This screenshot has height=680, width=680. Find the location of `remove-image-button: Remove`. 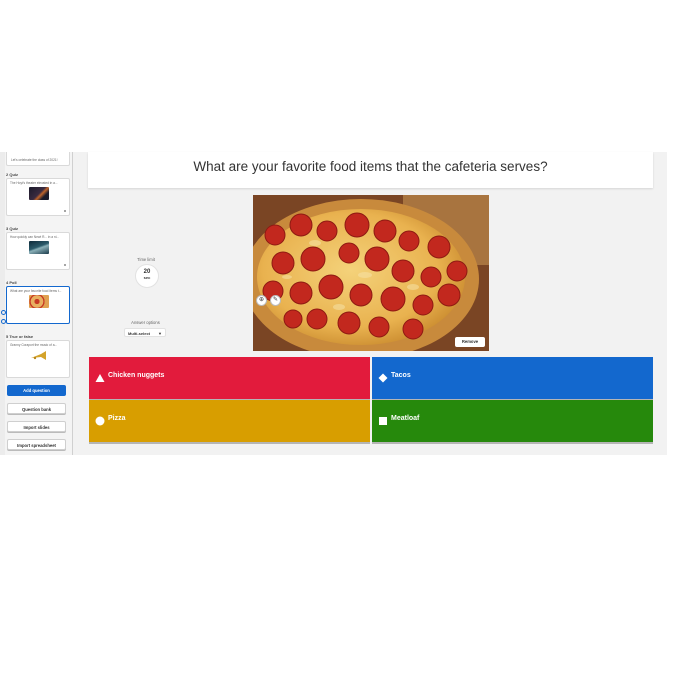

remove-image-button: Remove is located at coordinates (470, 342).